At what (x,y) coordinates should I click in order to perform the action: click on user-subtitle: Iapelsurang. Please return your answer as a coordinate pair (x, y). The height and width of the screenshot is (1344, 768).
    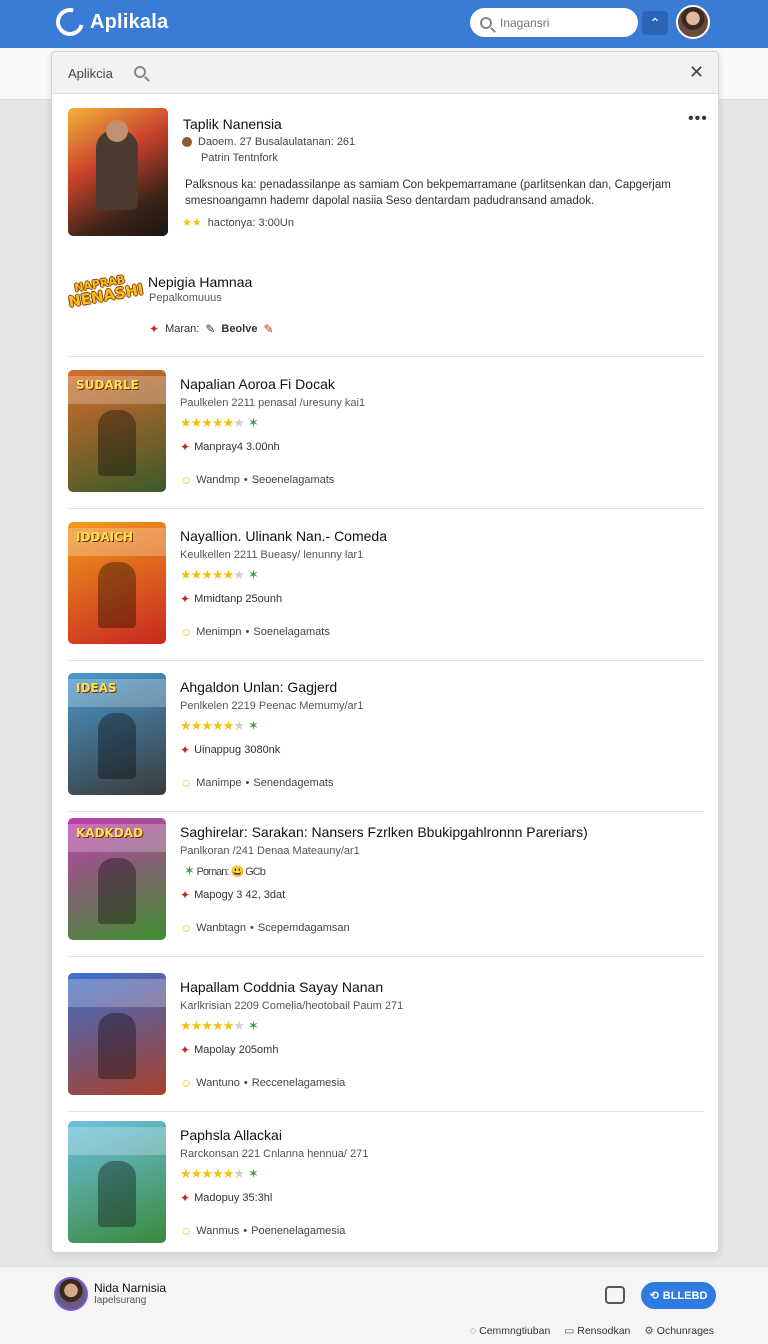
    Looking at the image, I should click on (120, 1300).